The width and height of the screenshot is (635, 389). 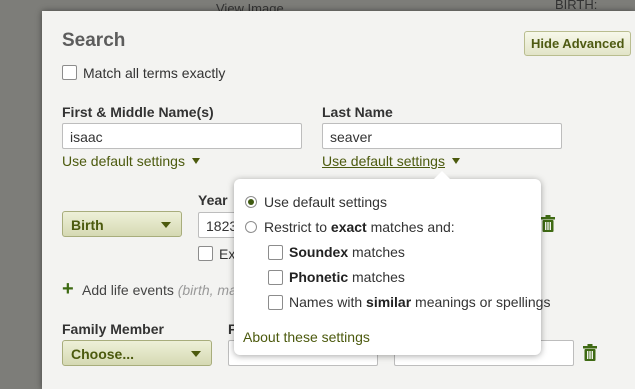 What do you see at coordinates (138, 112) in the screenshot?
I see `first-name-label: First & Middle Name(s)` at bounding box center [138, 112].